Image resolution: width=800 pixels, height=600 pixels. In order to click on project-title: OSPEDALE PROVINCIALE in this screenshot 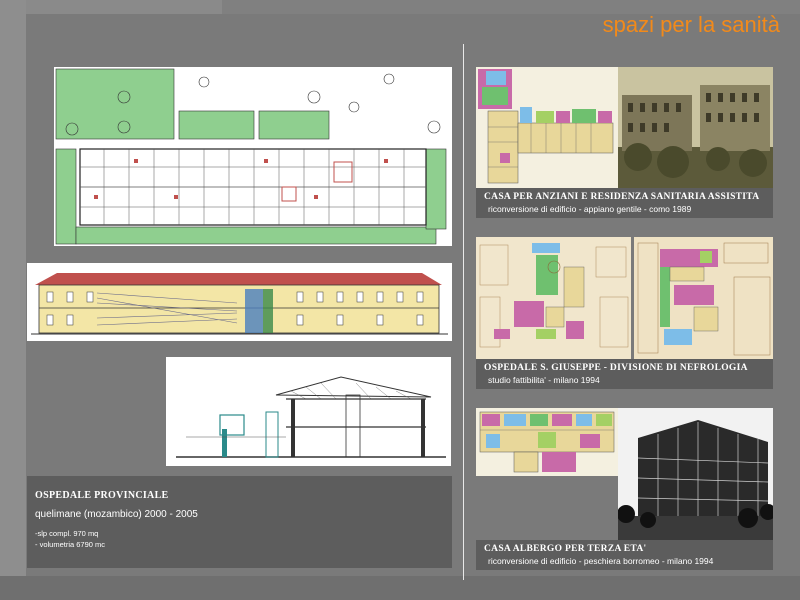, I will do `click(102, 495)`.